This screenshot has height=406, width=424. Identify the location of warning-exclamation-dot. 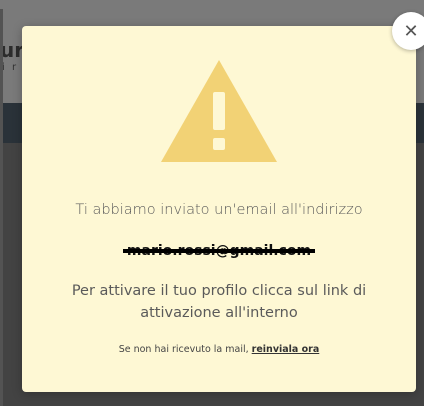
(219, 144).